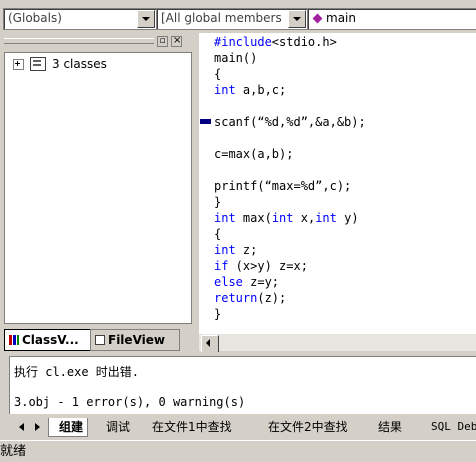 The image size is (476, 462). What do you see at coordinates (253, 218) in the screenshot?
I see `code-text: max(` at bounding box center [253, 218].